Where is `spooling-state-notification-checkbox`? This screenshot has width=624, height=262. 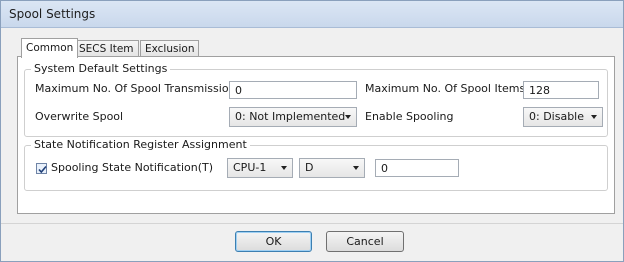 spooling-state-notification-checkbox is located at coordinates (41, 168).